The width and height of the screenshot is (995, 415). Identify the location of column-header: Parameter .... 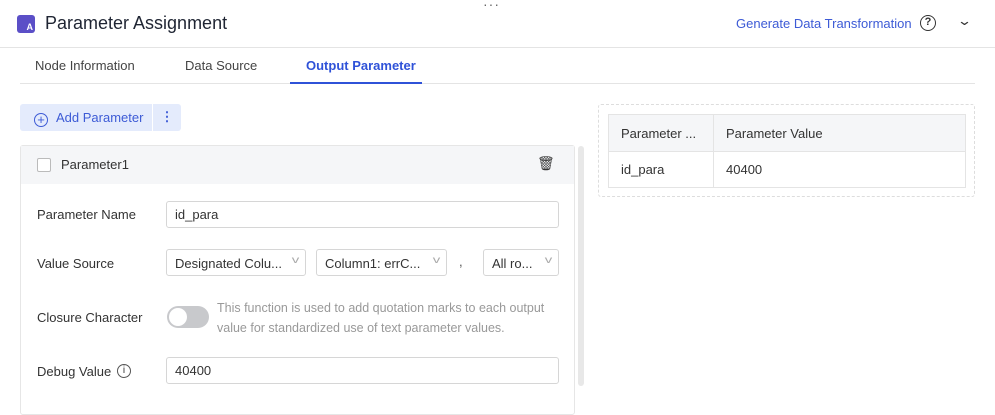
(661, 133).